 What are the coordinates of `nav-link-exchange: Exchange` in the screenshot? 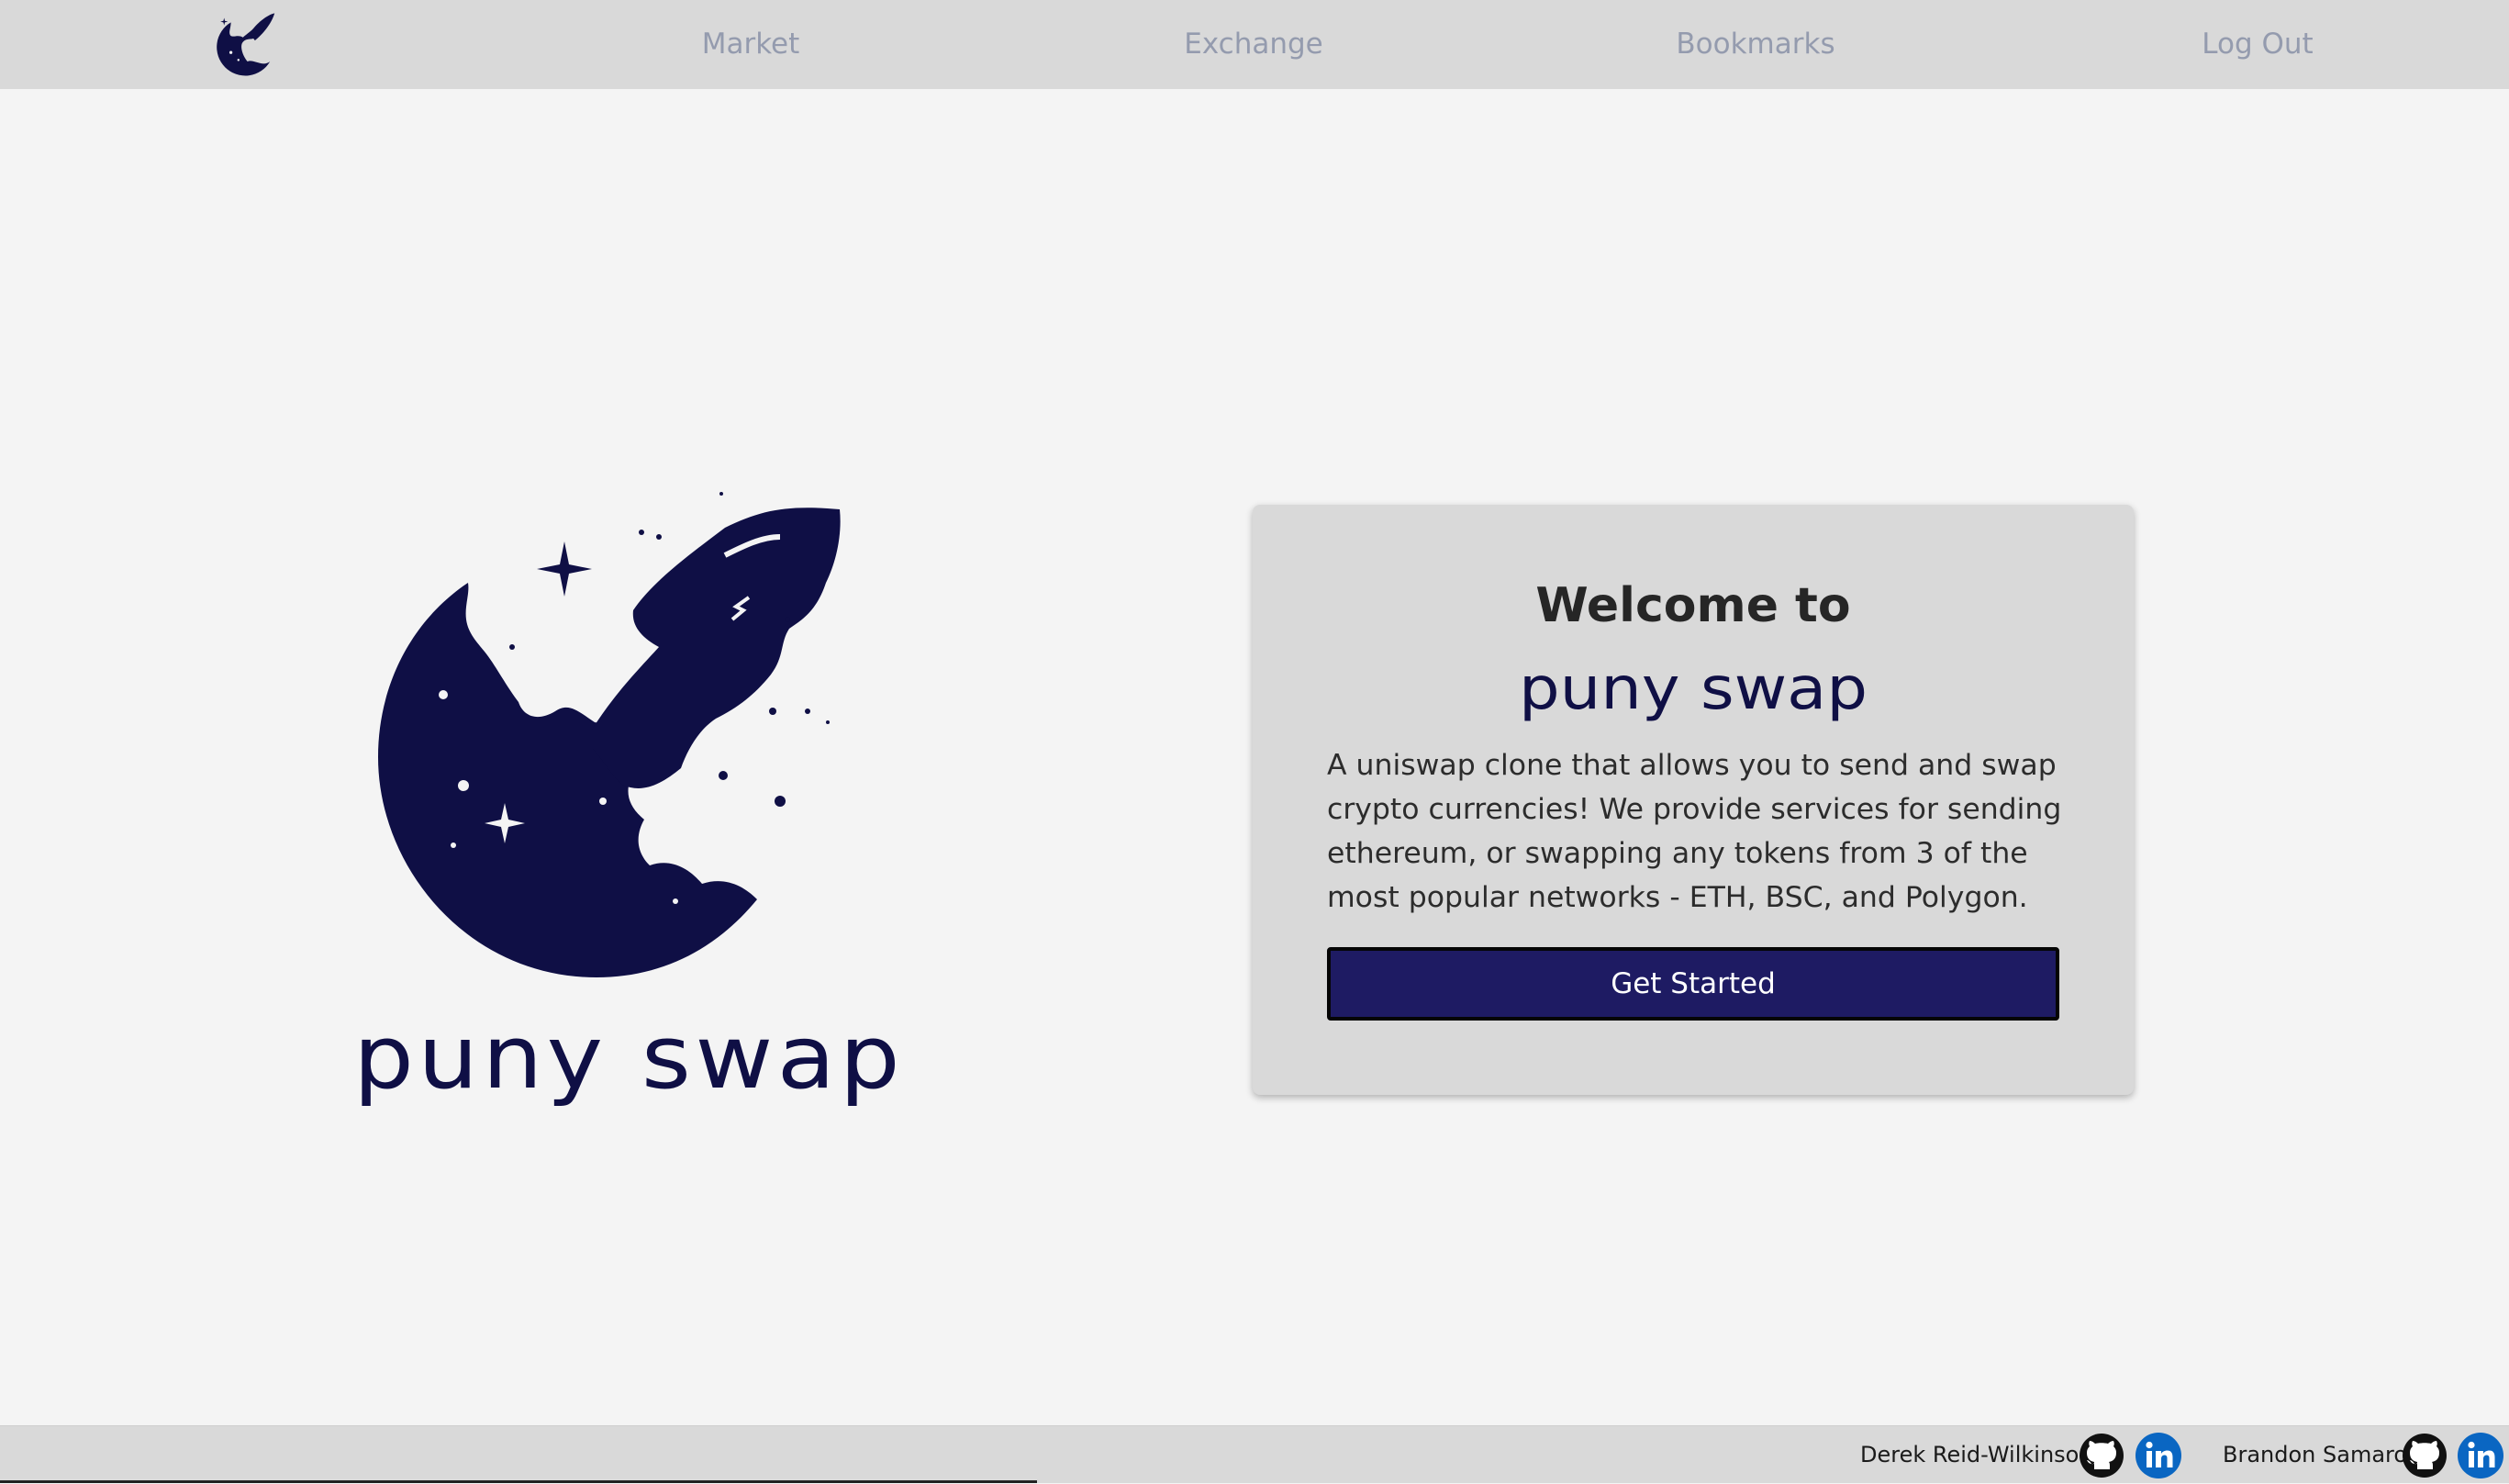 It's located at (1253, 44).